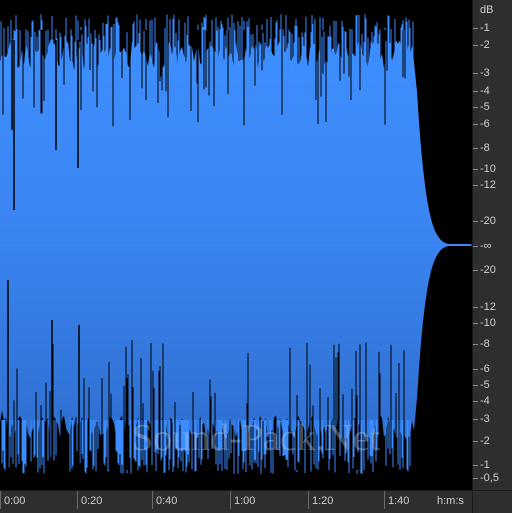  Describe the element at coordinates (474, 501) in the screenshot. I see `time-unit-corner: h:m:s` at that location.